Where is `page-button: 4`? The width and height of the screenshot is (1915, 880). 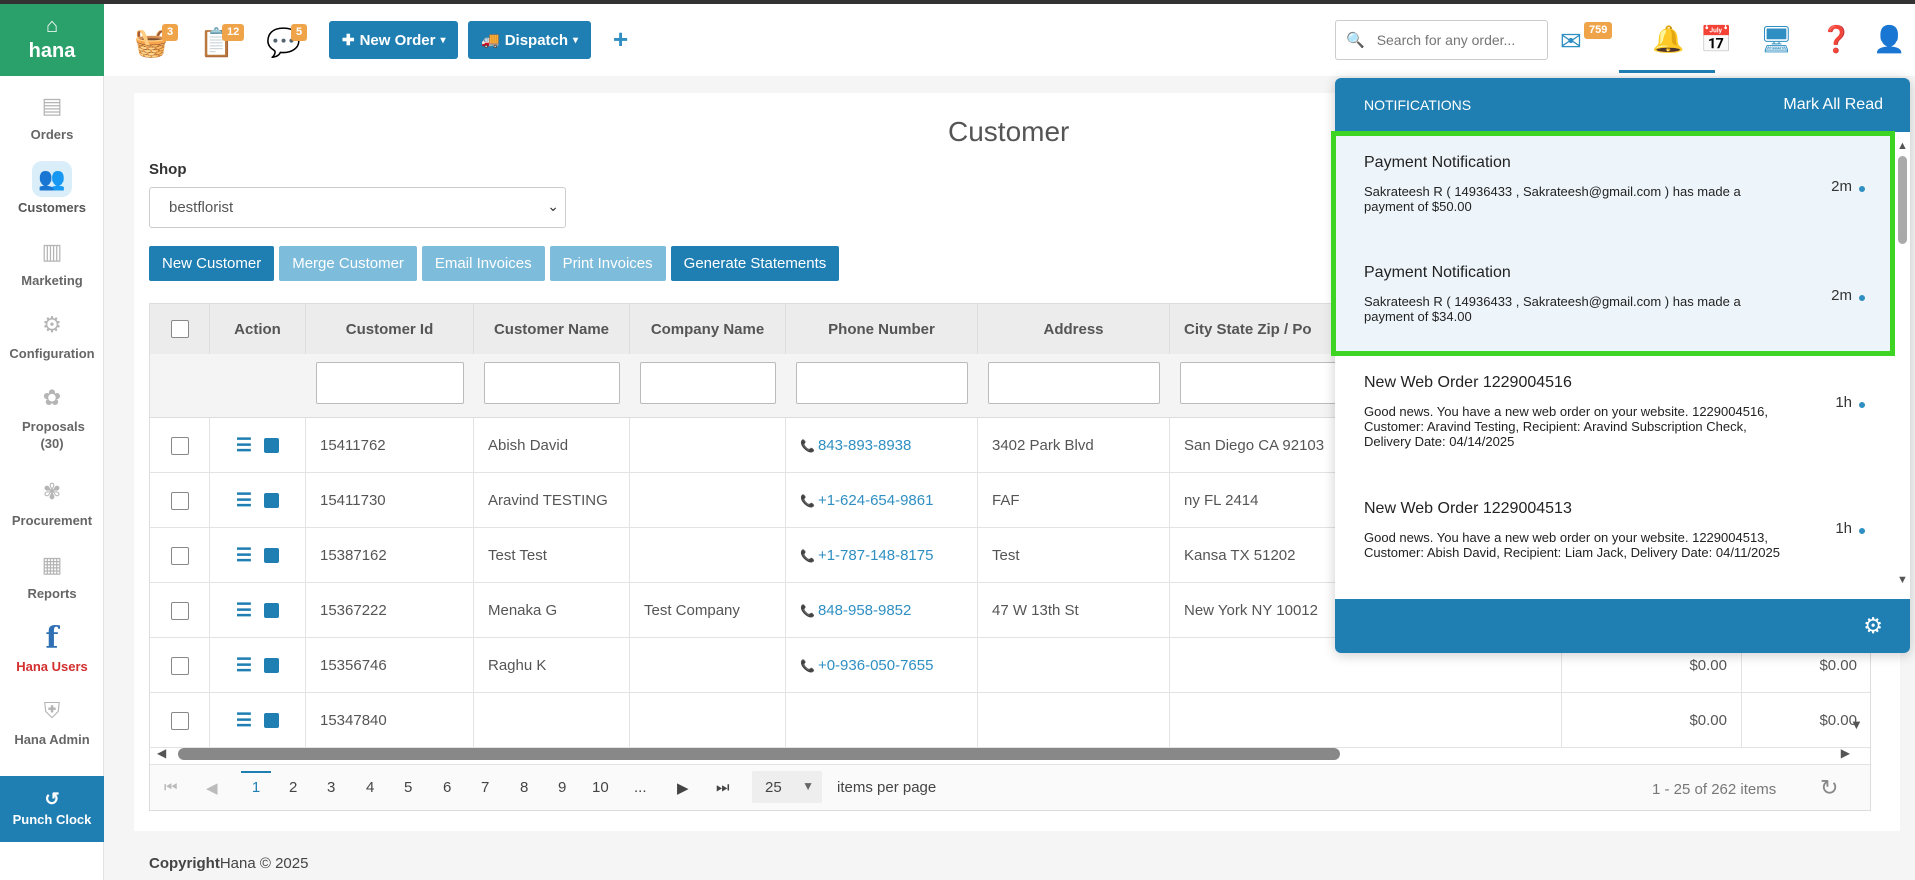
page-button: 4 is located at coordinates (370, 787).